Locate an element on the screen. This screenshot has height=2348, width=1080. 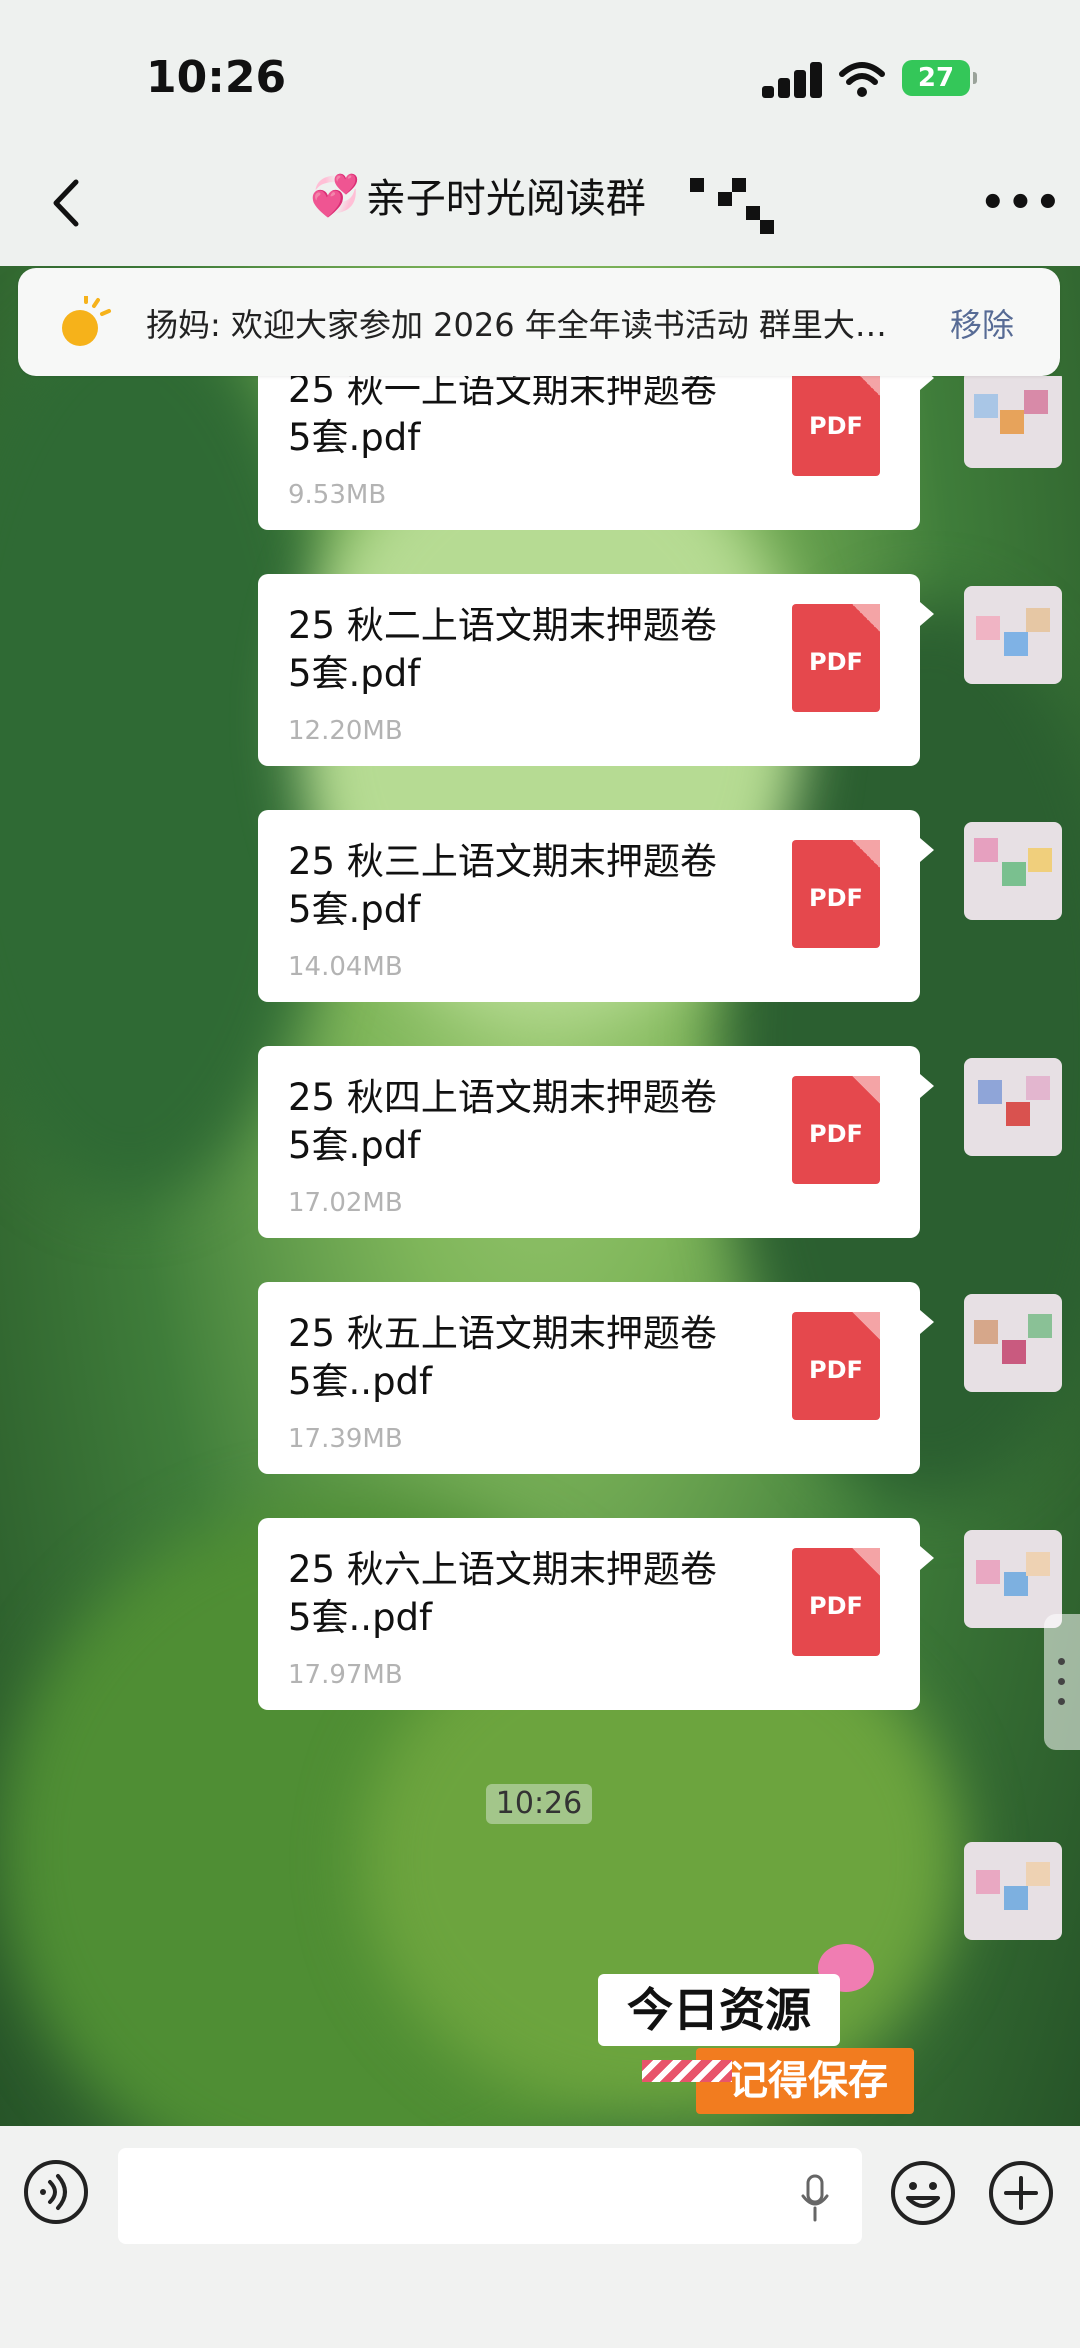
group-title: 💞 亲子时光阅读群 is located at coordinates (478, 195).